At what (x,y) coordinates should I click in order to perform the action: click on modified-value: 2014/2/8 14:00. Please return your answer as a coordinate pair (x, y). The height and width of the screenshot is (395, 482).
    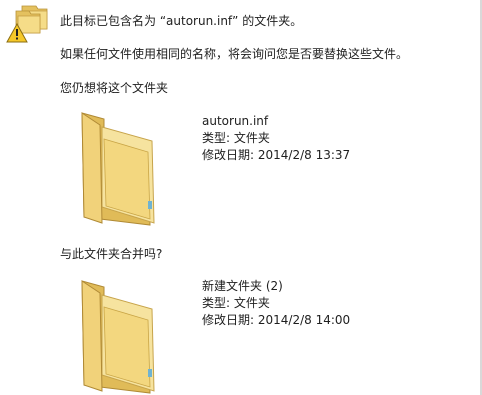
    Looking at the image, I should click on (304, 320).